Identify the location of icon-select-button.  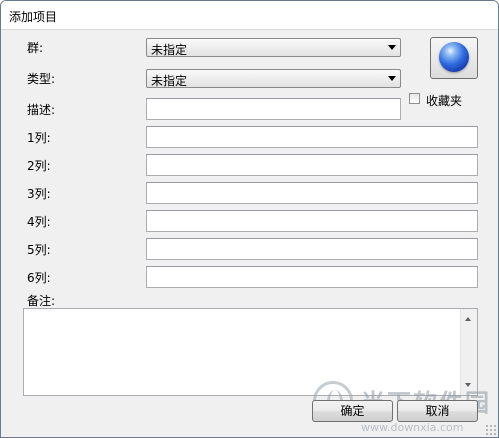
(454, 58).